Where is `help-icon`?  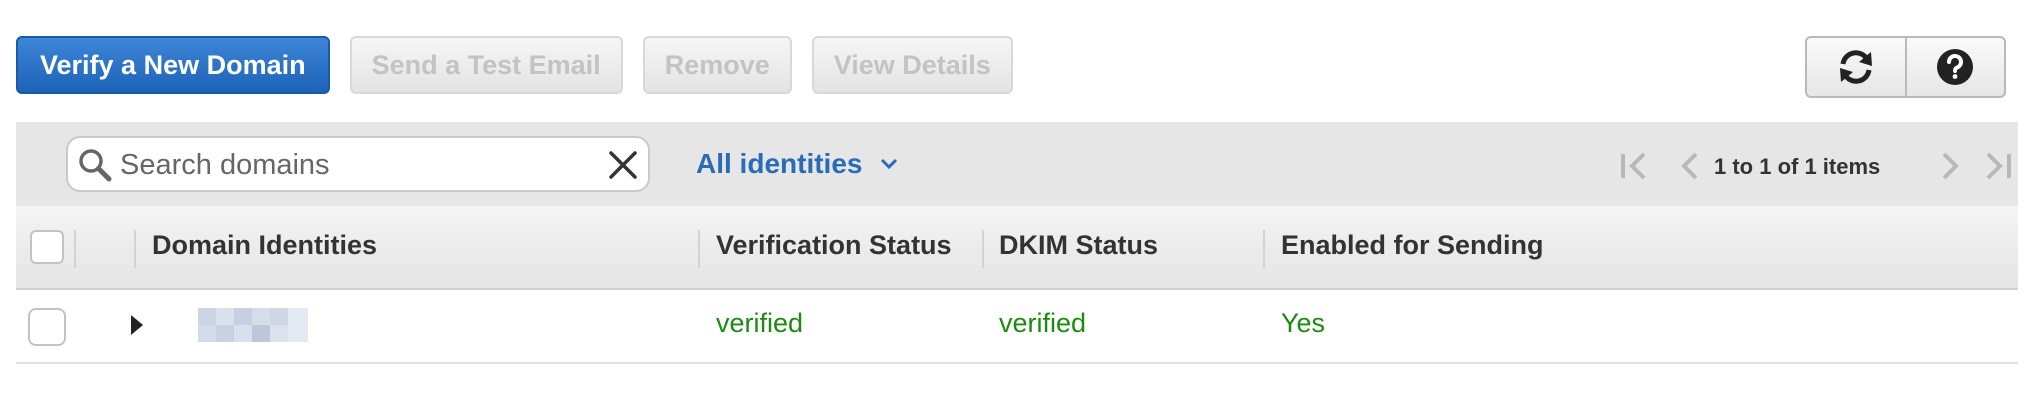 help-icon is located at coordinates (1955, 67).